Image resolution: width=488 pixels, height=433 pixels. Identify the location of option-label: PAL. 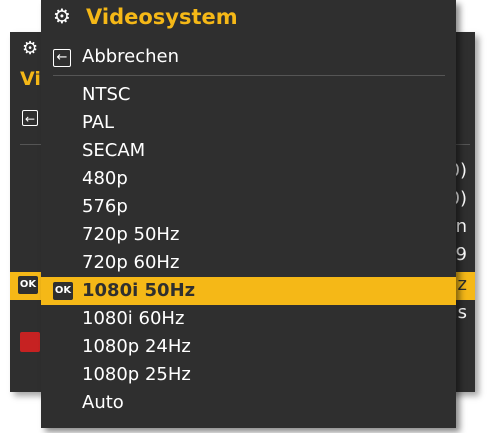
(98, 122).